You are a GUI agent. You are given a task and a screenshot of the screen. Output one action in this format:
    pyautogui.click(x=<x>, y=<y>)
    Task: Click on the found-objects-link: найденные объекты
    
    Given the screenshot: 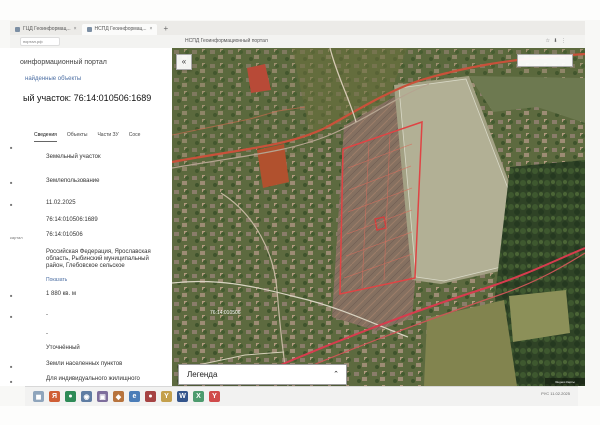 What is the action you would take?
    pyautogui.click(x=53, y=79)
    